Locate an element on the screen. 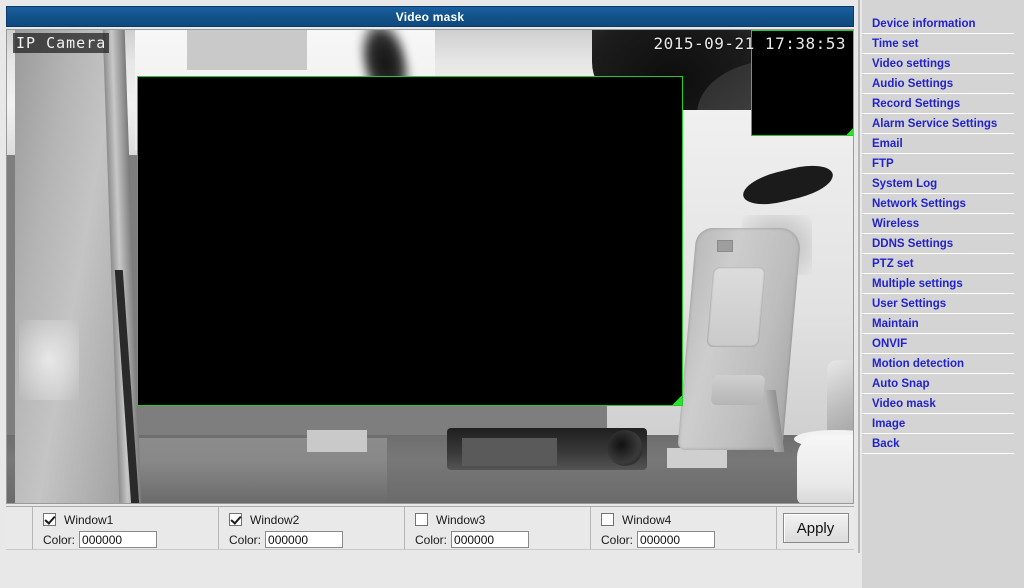 The width and height of the screenshot is (1024, 588). sidebar-item-label: Network Settings is located at coordinates (919, 203).